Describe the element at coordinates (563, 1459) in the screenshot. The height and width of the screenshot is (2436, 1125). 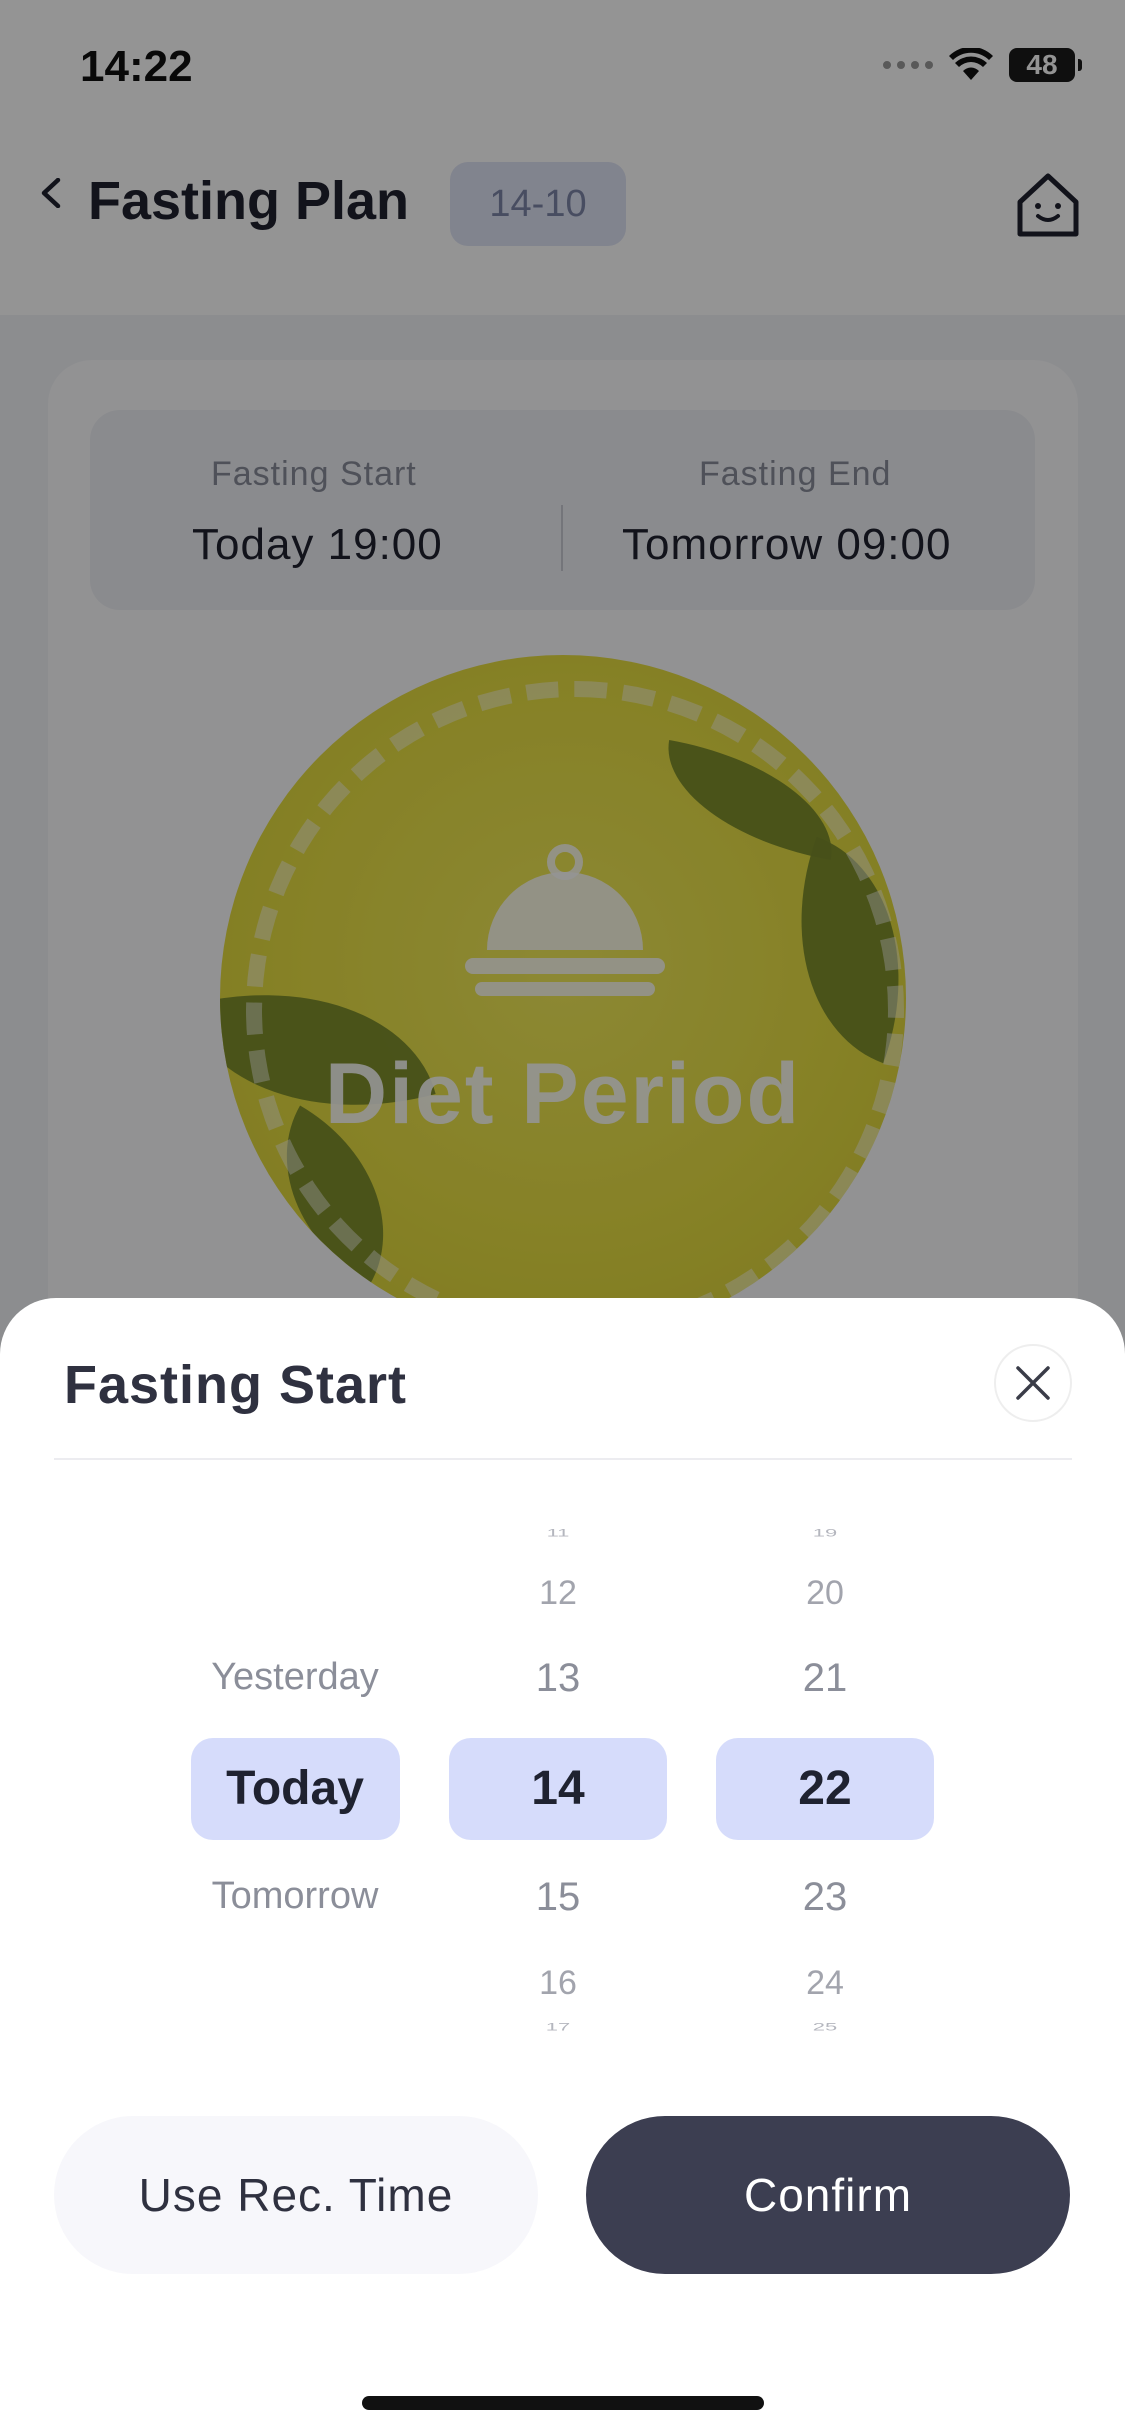
I see `sheet-divider` at that location.